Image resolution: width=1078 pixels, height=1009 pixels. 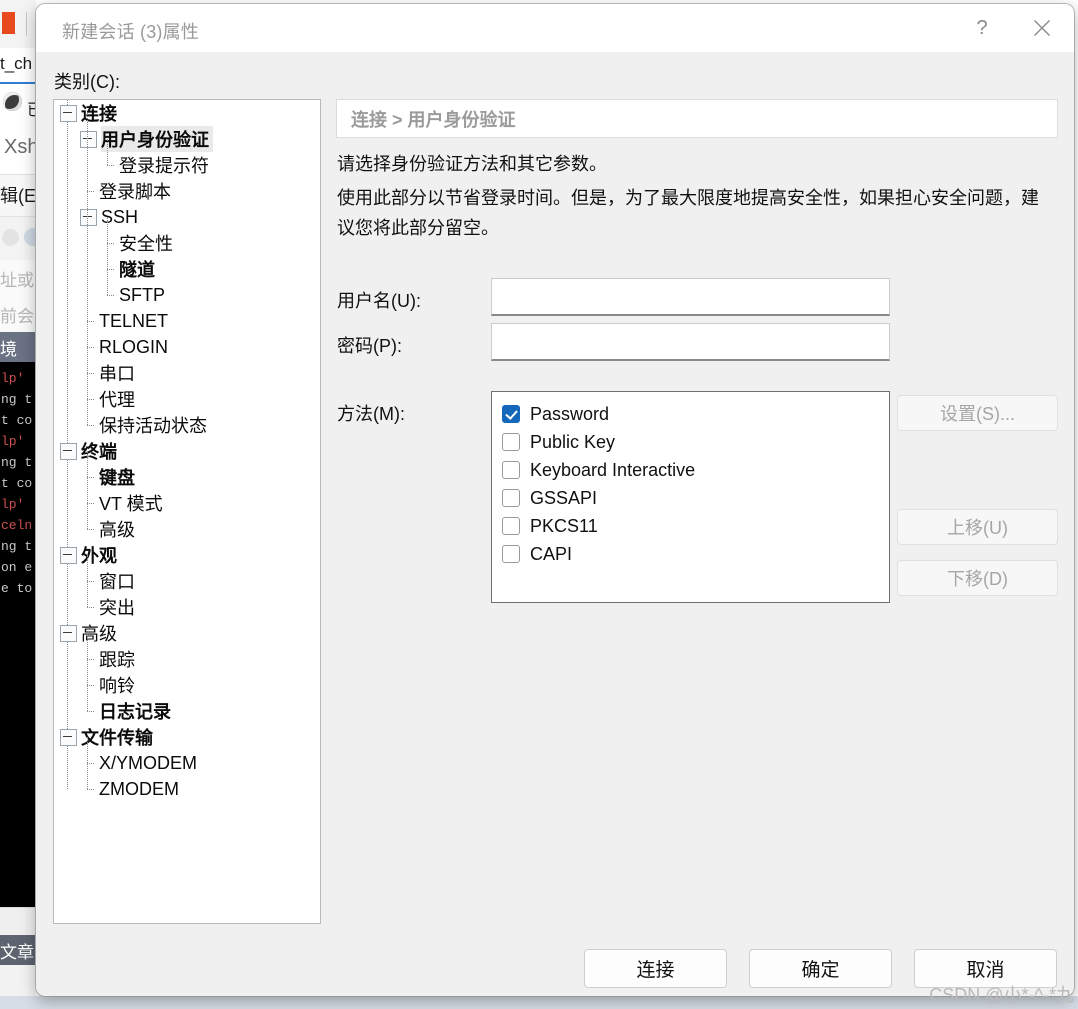 What do you see at coordinates (511, 414) in the screenshot?
I see `checkbox-checked-icon` at bounding box center [511, 414].